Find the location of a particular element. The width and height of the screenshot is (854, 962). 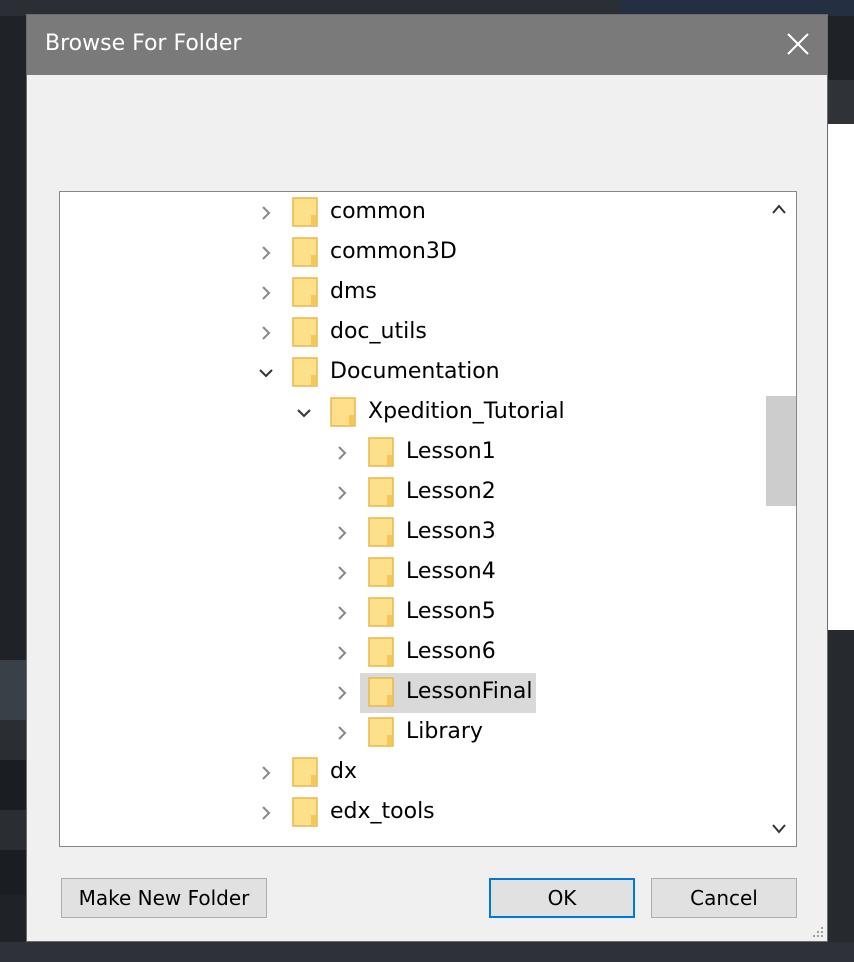

tree-item: edx_tools is located at coordinates (410, 813).